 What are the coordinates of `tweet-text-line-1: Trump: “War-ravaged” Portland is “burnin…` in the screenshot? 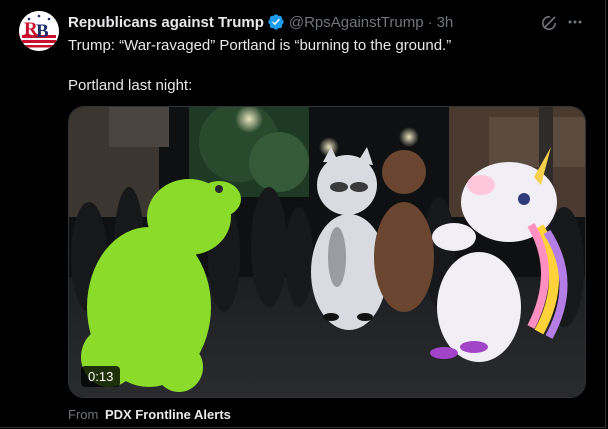 It's located at (260, 45).